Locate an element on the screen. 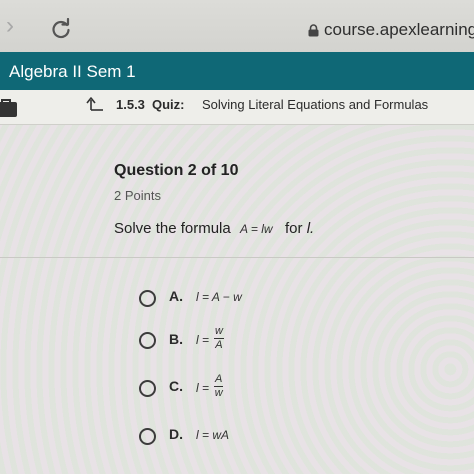 The width and height of the screenshot is (474, 474). option-d-lhs: l = is located at coordinates (203, 435).